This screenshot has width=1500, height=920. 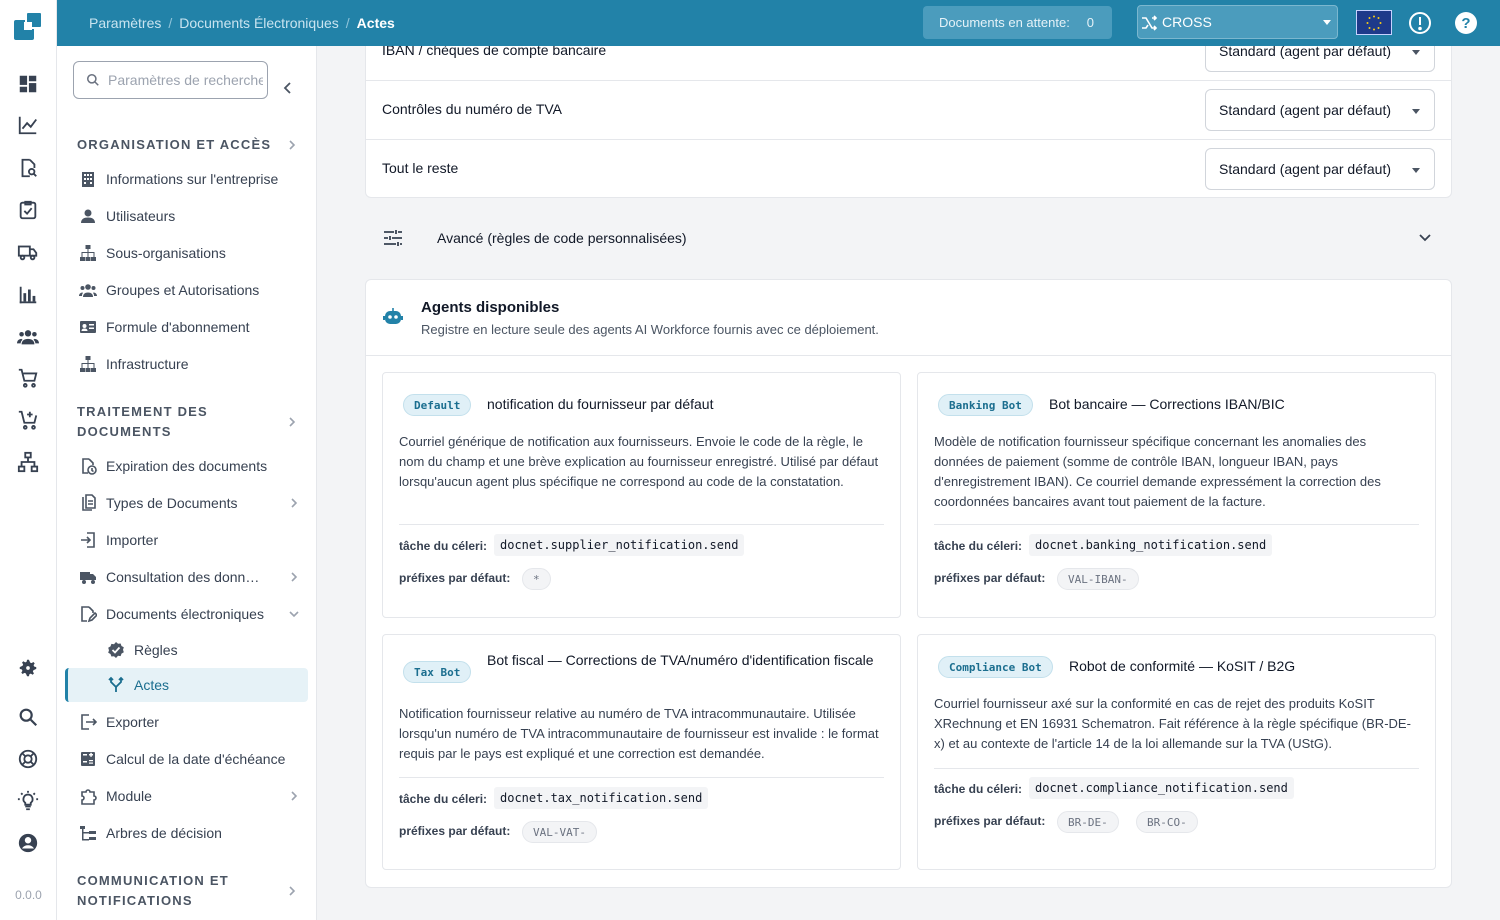 What do you see at coordinates (28, 84) in the screenshot?
I see `dashboard-icon` at bounding box center [28, 84].